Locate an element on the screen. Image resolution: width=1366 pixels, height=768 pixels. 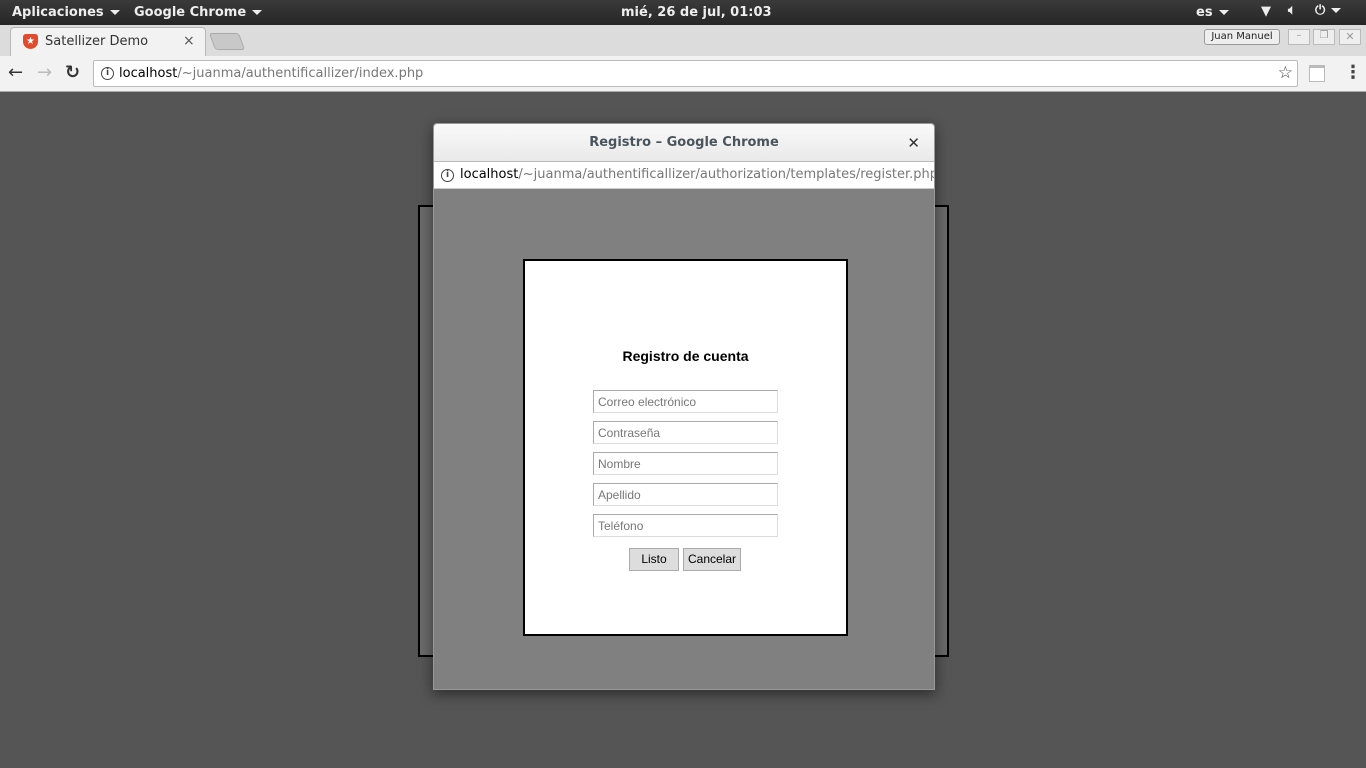
close-window-button: ✕ is located at coordinates (1350, 37).